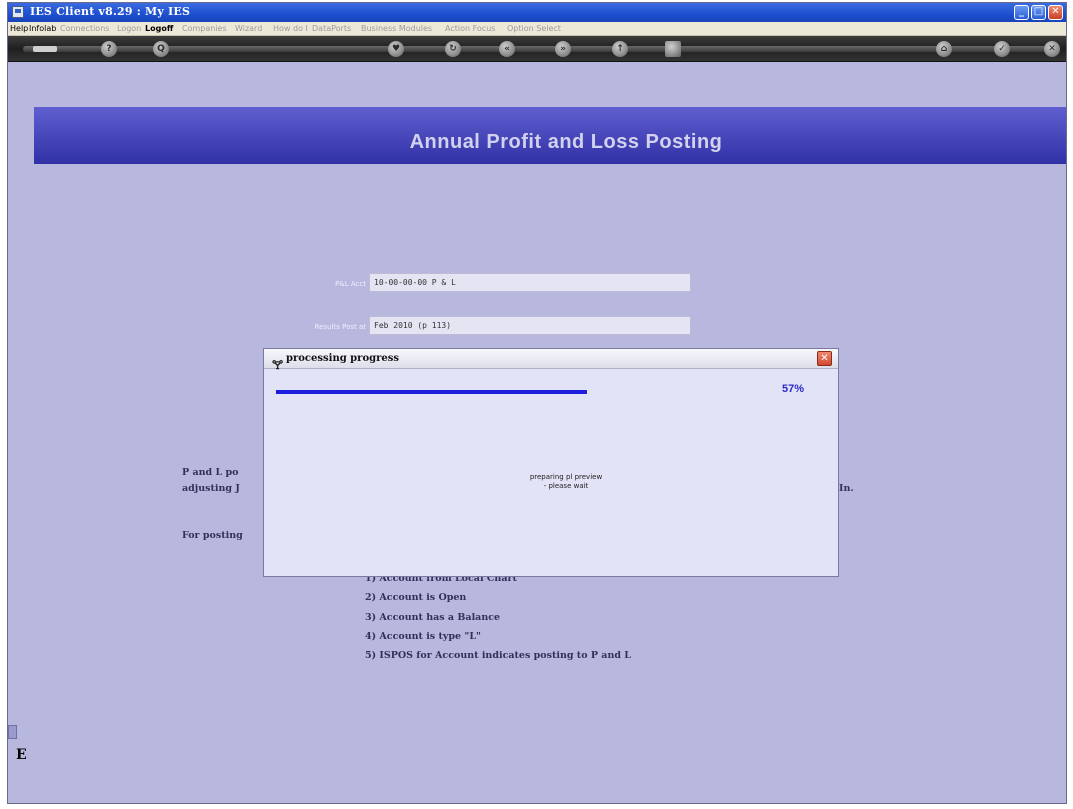 This screenshot has width=1073, height=809. Describe the element at coordinates (673, 49) in the screenshot. I see `stop-icon` at that location.